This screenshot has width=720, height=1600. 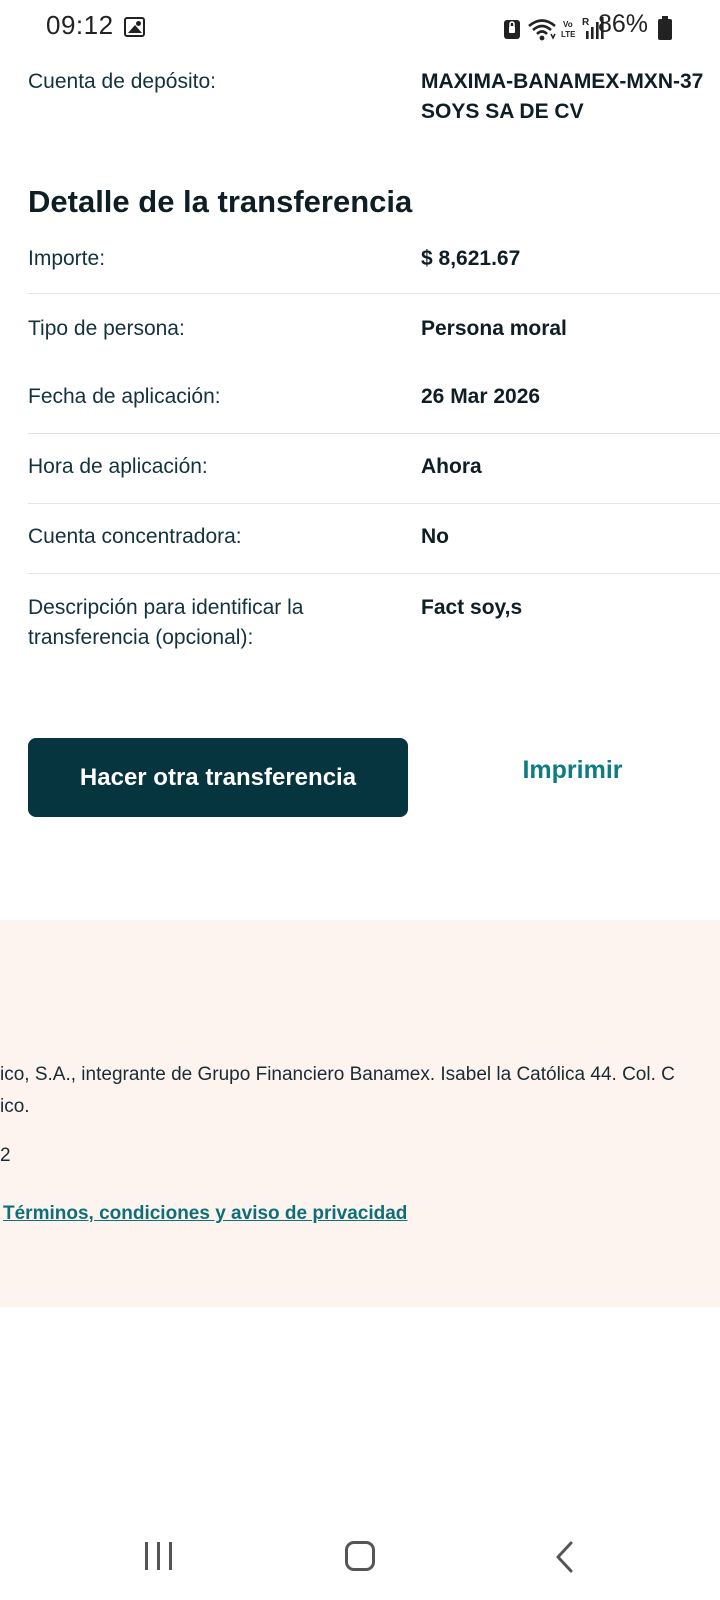 I want to click on svg-text: Vo, so click(x=568, y=24).